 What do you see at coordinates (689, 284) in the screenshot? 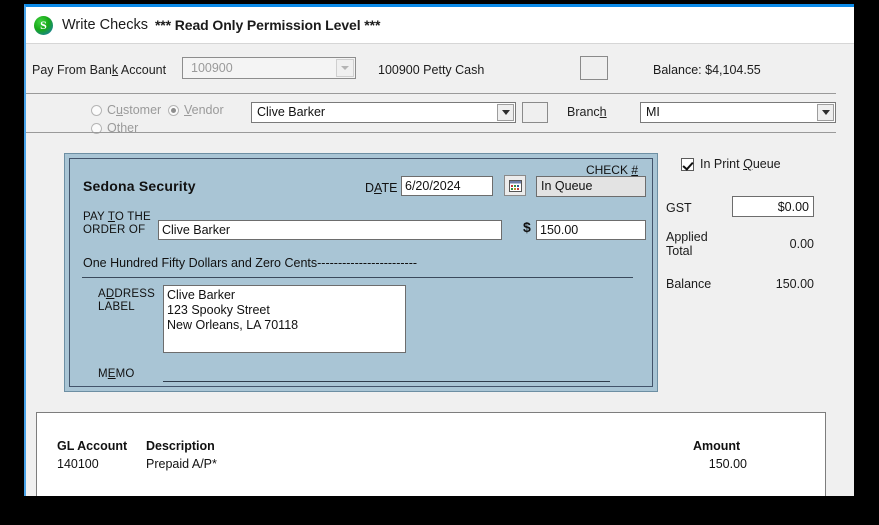
I see `balance-label: Balance` at bounding box center [689, 284].